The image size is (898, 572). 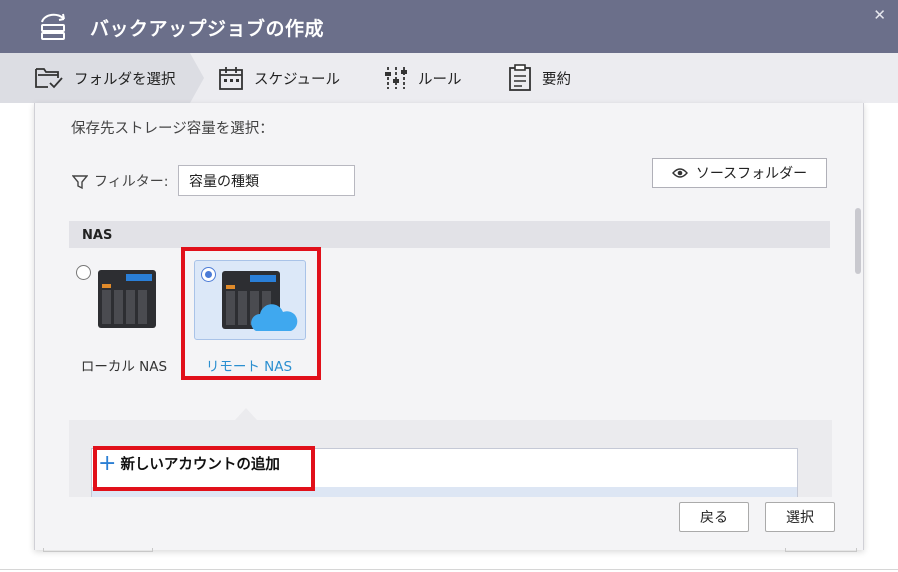 What do you see at coordinates (751, 174) in the screenshot?
I see `source-folder-label: ソースフォルダー` at bounding box center [751, 174].